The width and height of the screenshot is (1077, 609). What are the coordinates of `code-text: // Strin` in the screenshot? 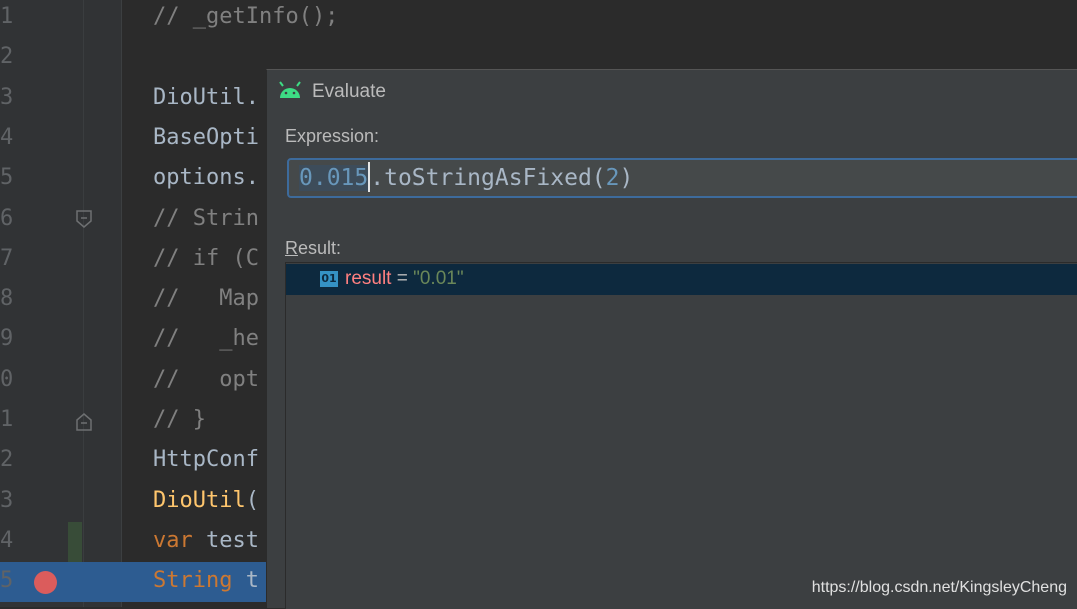 It's located at (206, 219).